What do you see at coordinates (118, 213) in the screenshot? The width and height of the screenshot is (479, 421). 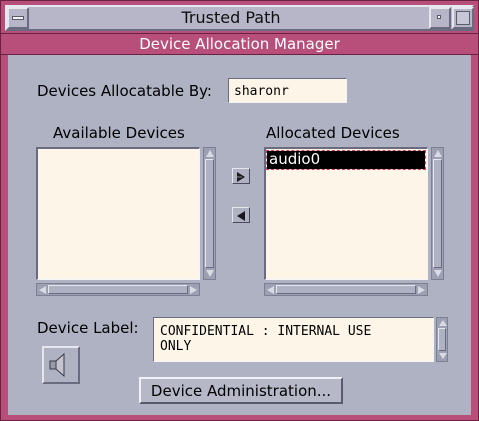 I see `available-devices-list` at bounding box center [118, 213].